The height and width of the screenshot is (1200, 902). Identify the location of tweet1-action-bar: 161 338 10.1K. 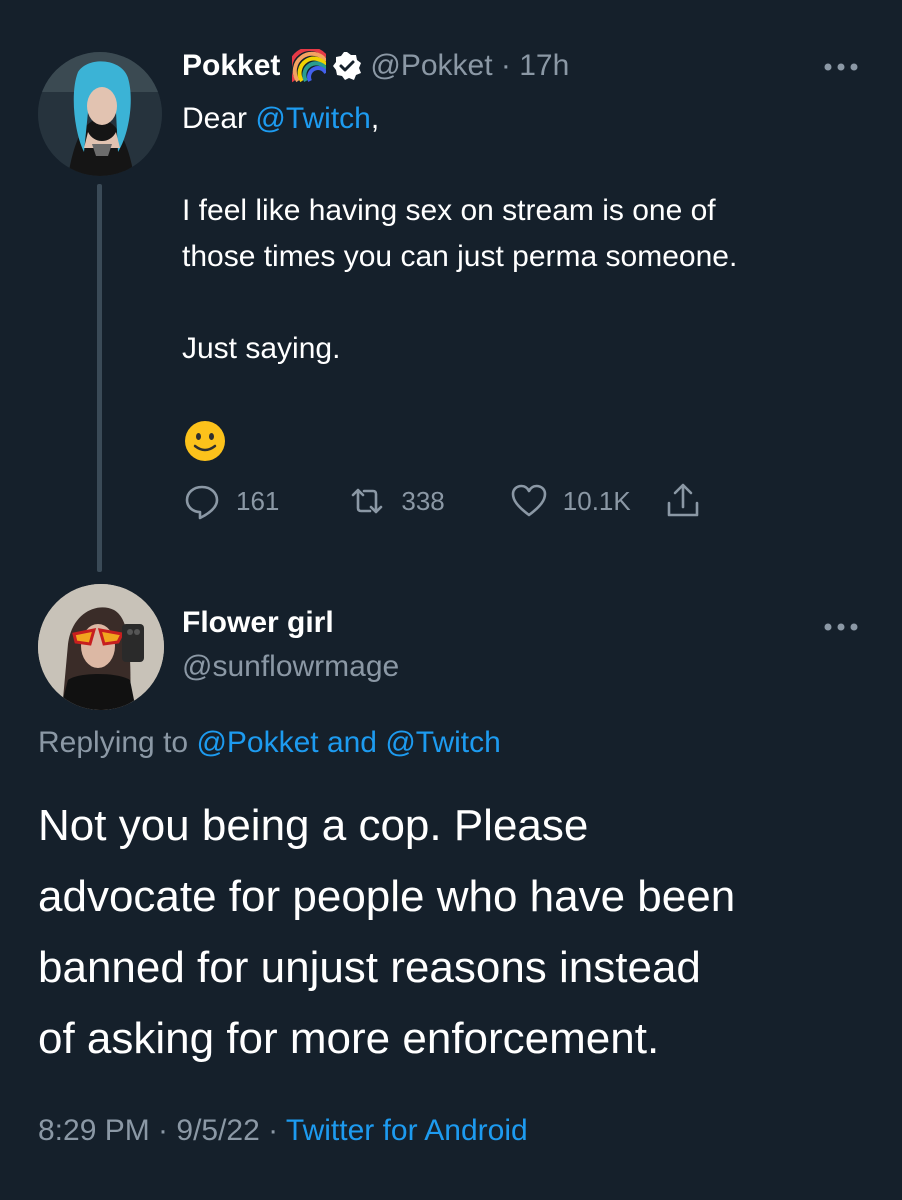
(442, 501).